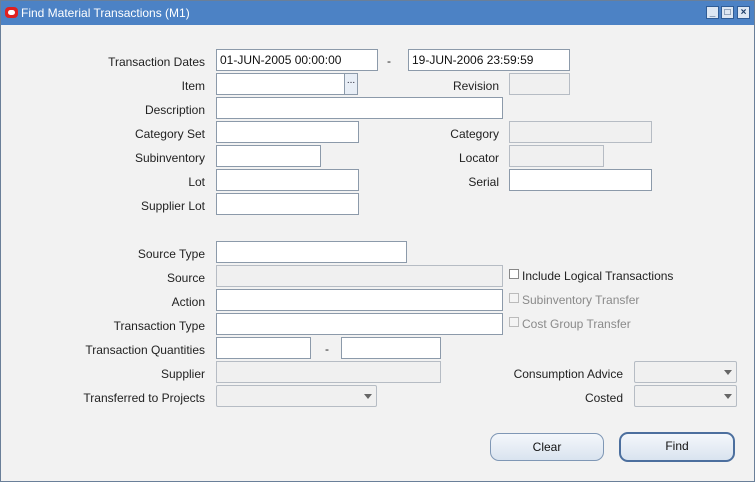 The height and width of the screenshot is (482, 755). Describe the element at coordinates (105, 13) in the screenshot. I see `window-title: Find Material Transactions (M1)` at that location.